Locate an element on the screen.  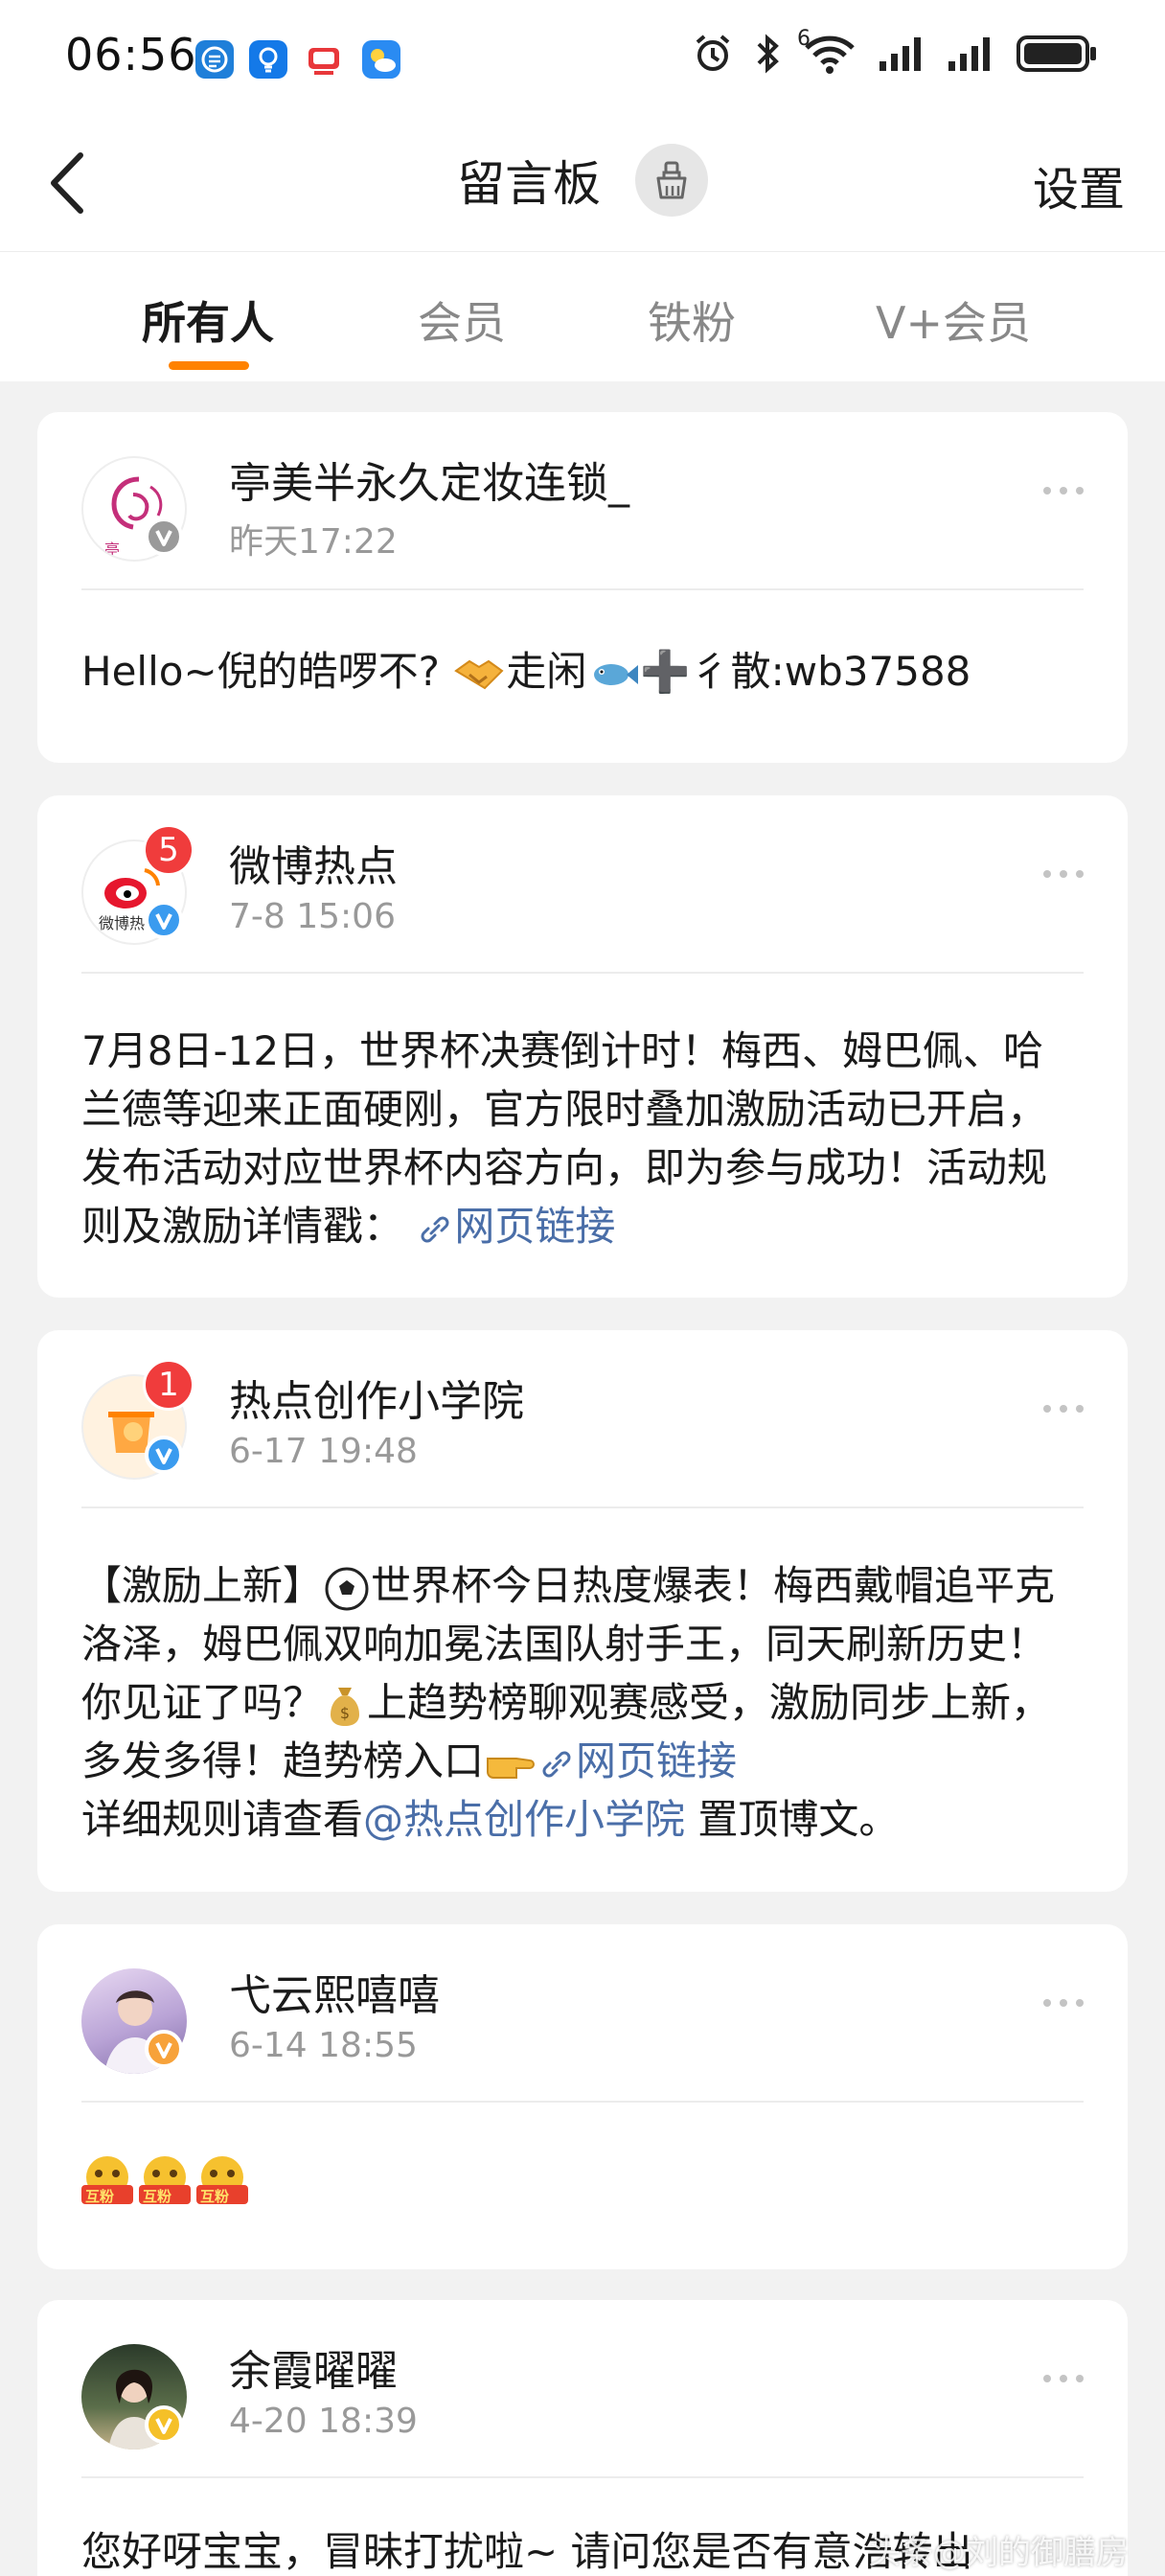
broom-icon is located at coordinates (671, 180).